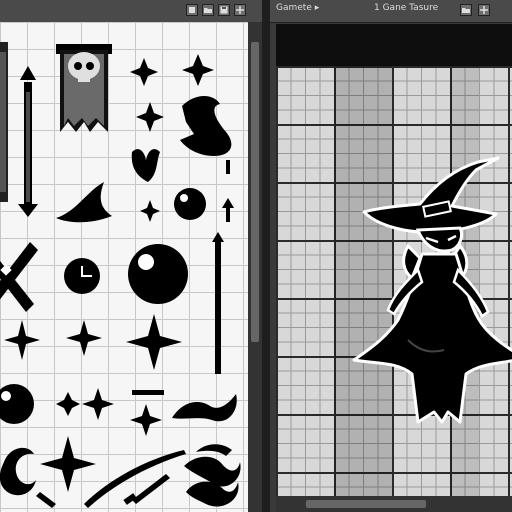 This screenshot has height=512, width=512. What do you see at coordinates (394, 45) in the screenshot?
I see `editor-header-band` at bounding box center [394, 45].